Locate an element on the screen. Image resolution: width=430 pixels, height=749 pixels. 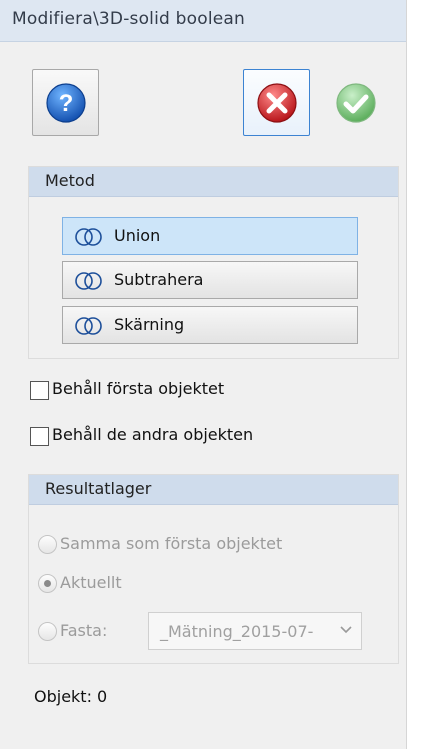
objects-count: Objekt: 0 is located at coordinates (71, 696).